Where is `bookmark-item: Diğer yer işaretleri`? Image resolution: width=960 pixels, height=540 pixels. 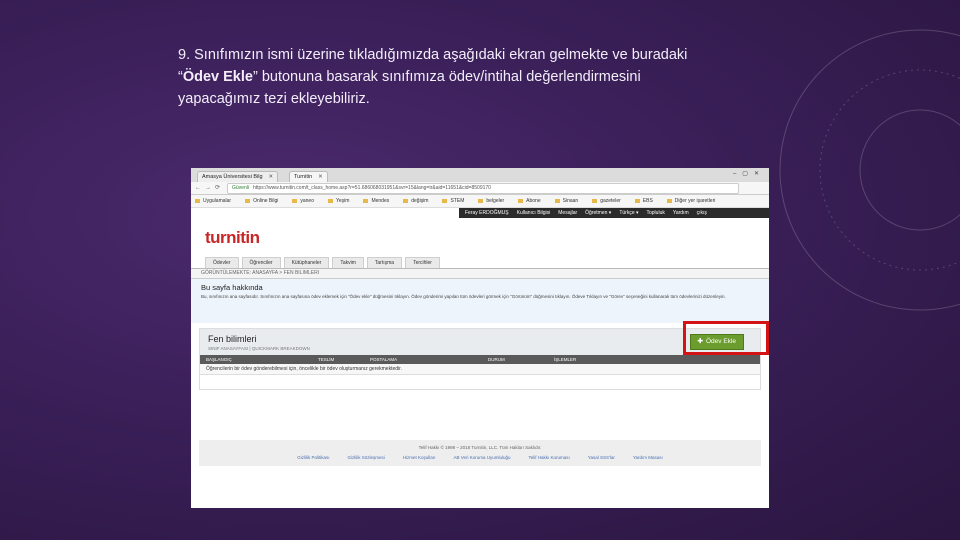 bookmark-item: Diğer yer işaretleri is located at coordinates (691, 201).